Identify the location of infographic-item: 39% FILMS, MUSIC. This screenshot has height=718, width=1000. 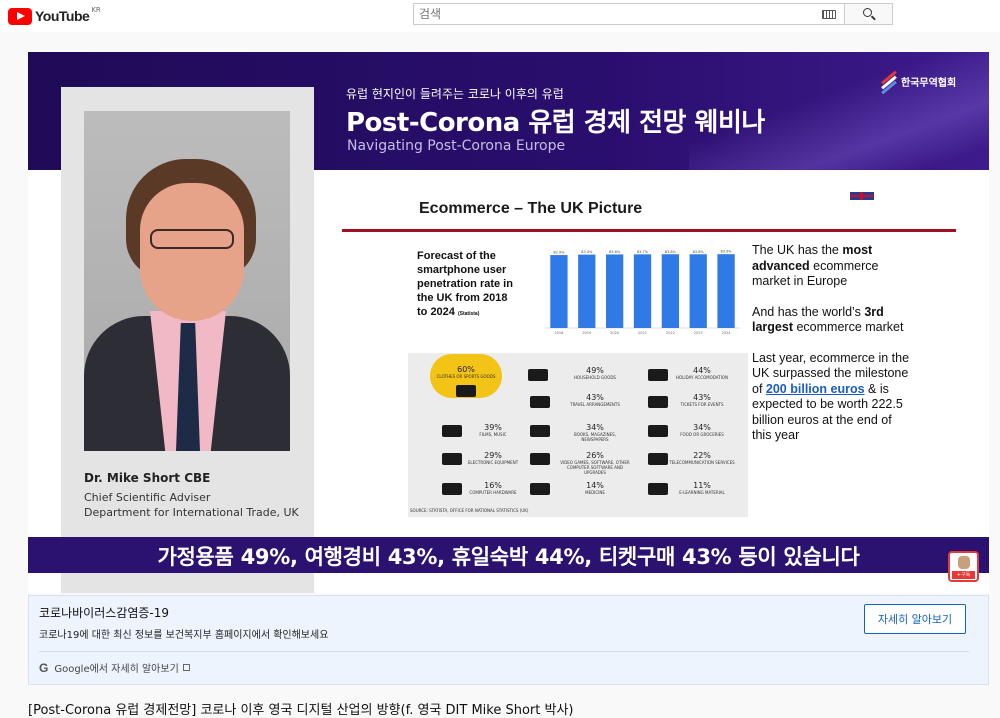
(493, 430).